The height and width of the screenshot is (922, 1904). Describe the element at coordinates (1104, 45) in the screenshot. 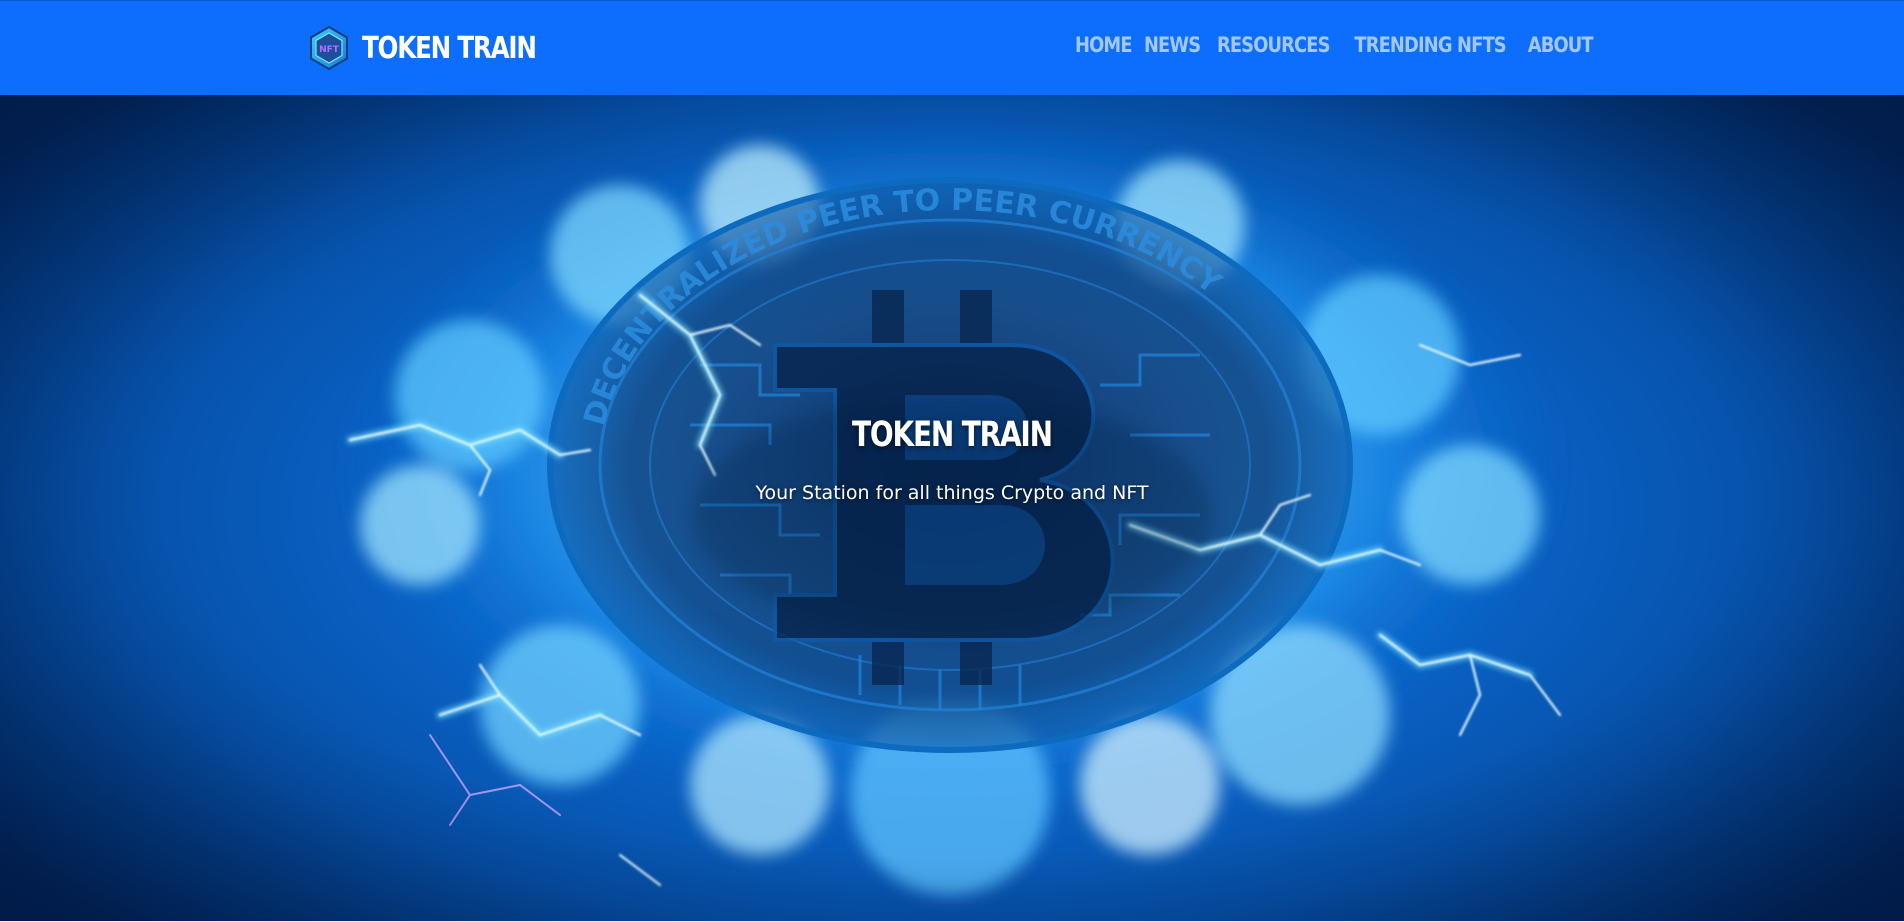

I see `nav-link-home: HOME` at that location.